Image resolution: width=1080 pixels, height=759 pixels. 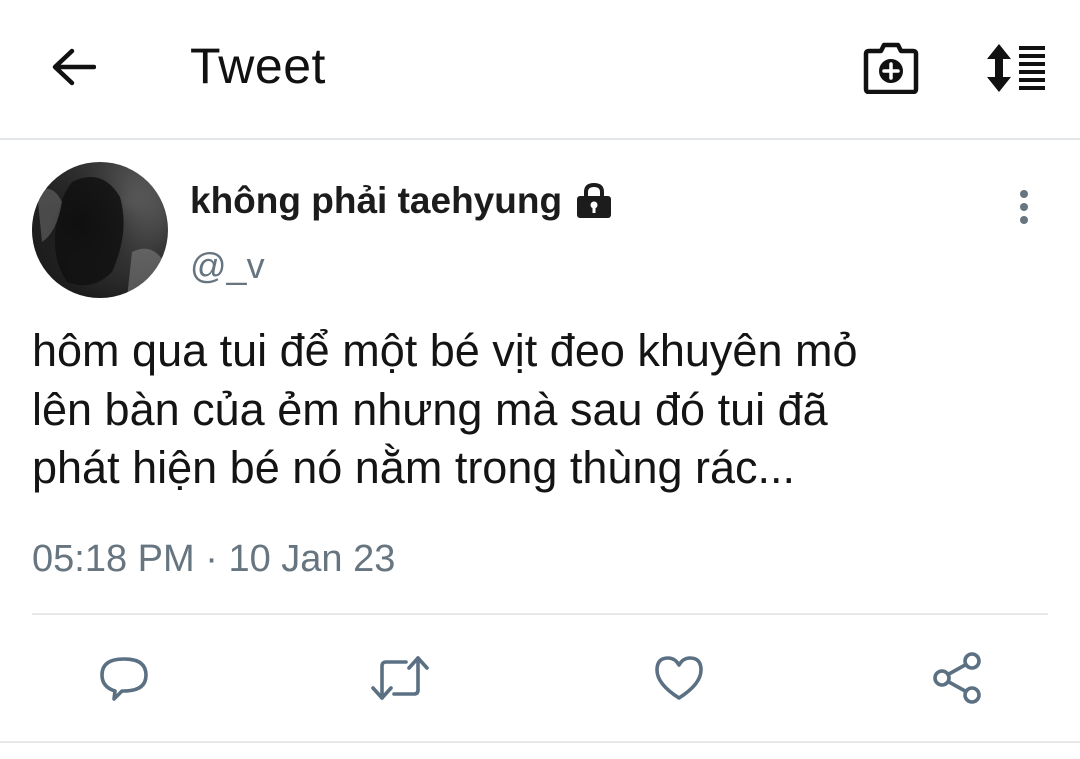 I want to click on divider, so click(x=540, y=614).